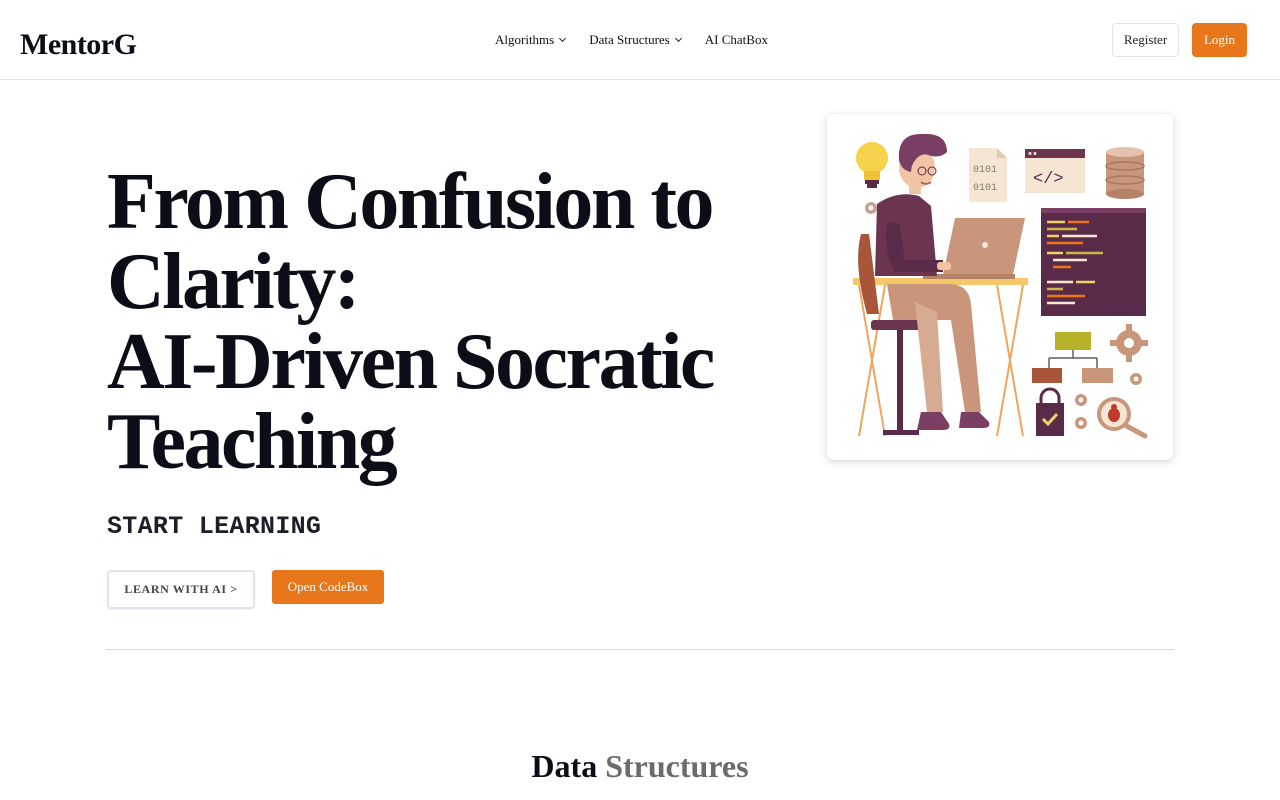 The width and height of the screenshot is (1280, 800). I want to click on hero-title-line: AI-Driven Socratic, so click(411, 362).